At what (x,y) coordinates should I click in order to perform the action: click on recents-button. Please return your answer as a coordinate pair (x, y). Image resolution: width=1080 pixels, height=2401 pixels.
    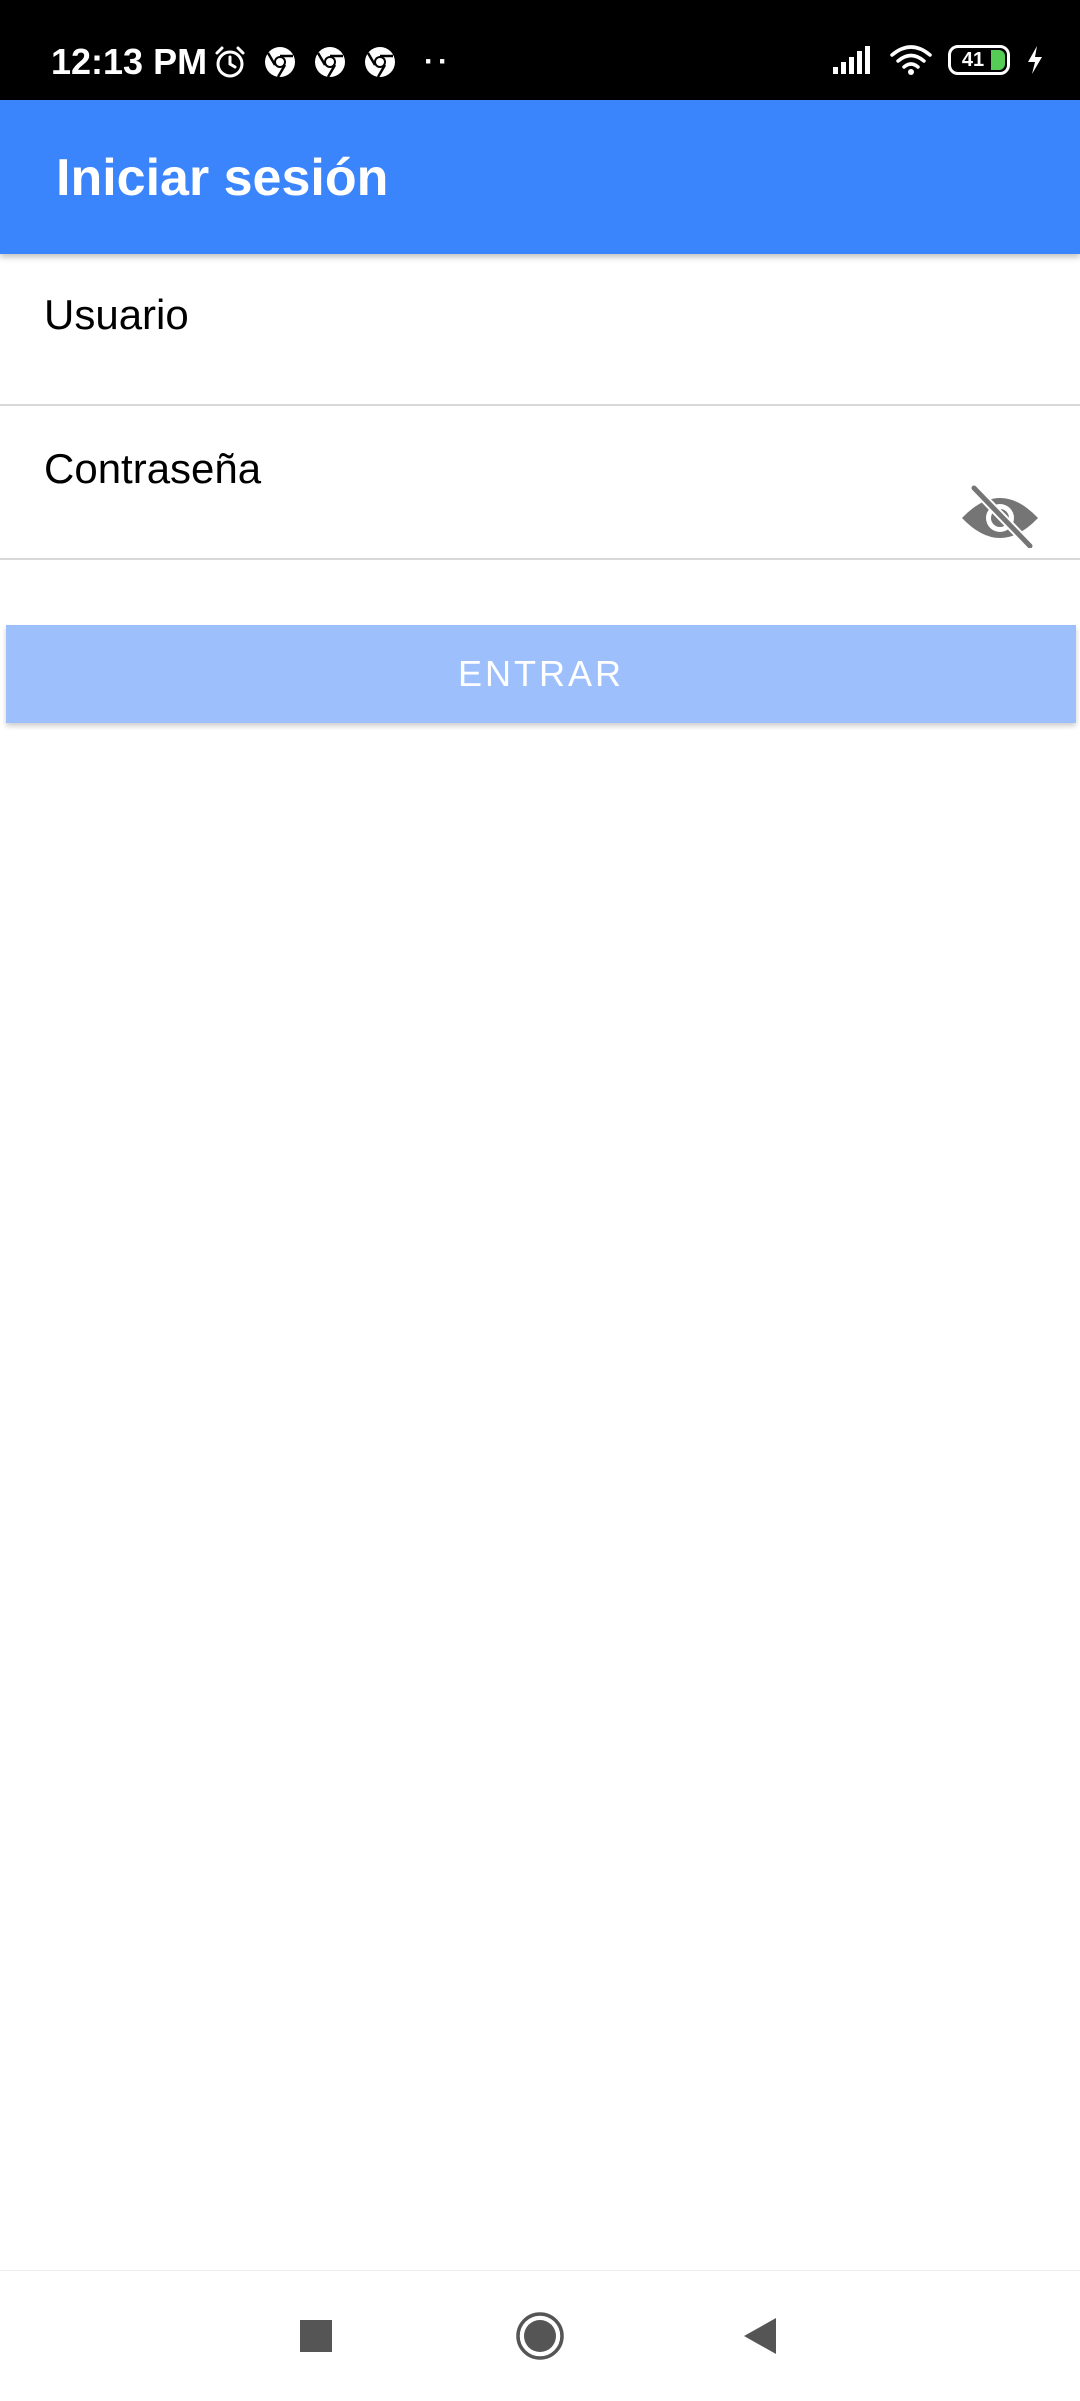
    Looking at the image, I should click on (316, 2336).